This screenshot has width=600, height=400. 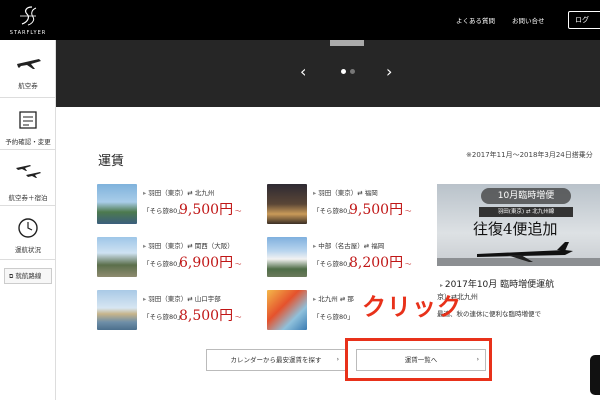 I want to click on chevron-right-icon: ›, so click(x=337, y=359).